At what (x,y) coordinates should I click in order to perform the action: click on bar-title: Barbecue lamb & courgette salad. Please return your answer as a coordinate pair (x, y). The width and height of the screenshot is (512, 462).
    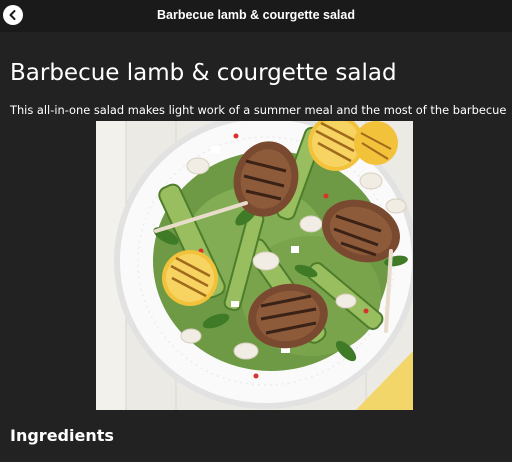
    Looking at the image, I should click on (256, 15).